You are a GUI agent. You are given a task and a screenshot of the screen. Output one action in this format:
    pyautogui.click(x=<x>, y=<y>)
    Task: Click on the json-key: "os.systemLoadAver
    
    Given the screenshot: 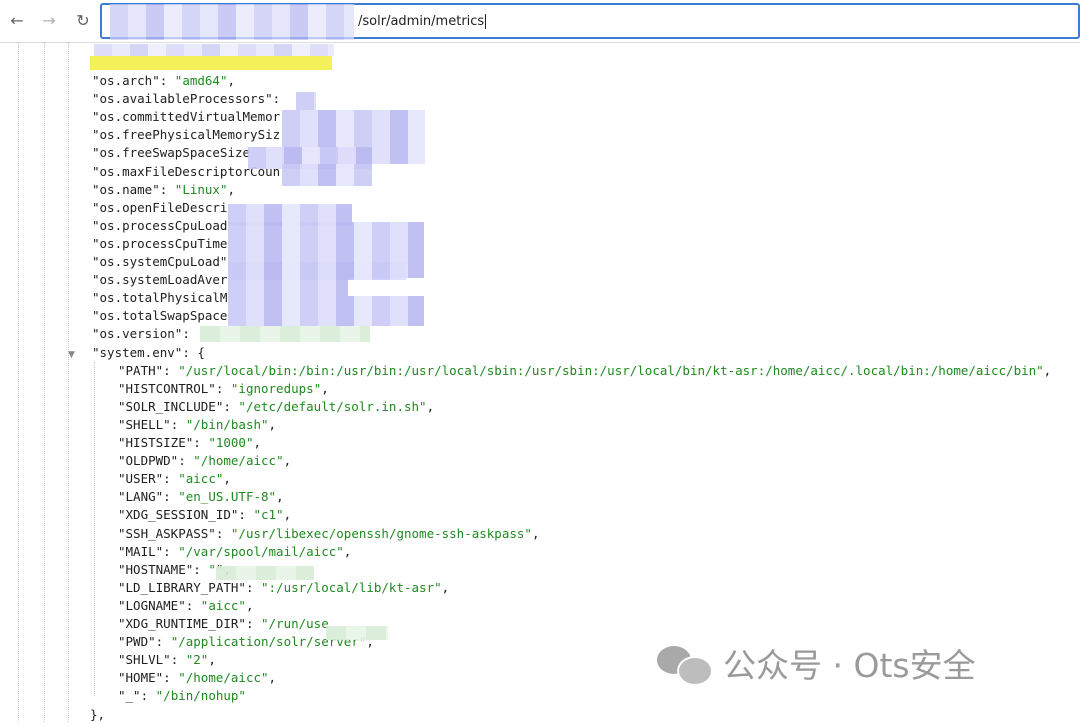 What is the action you would take?
    pyautogui.click(x=160, y=280)
    